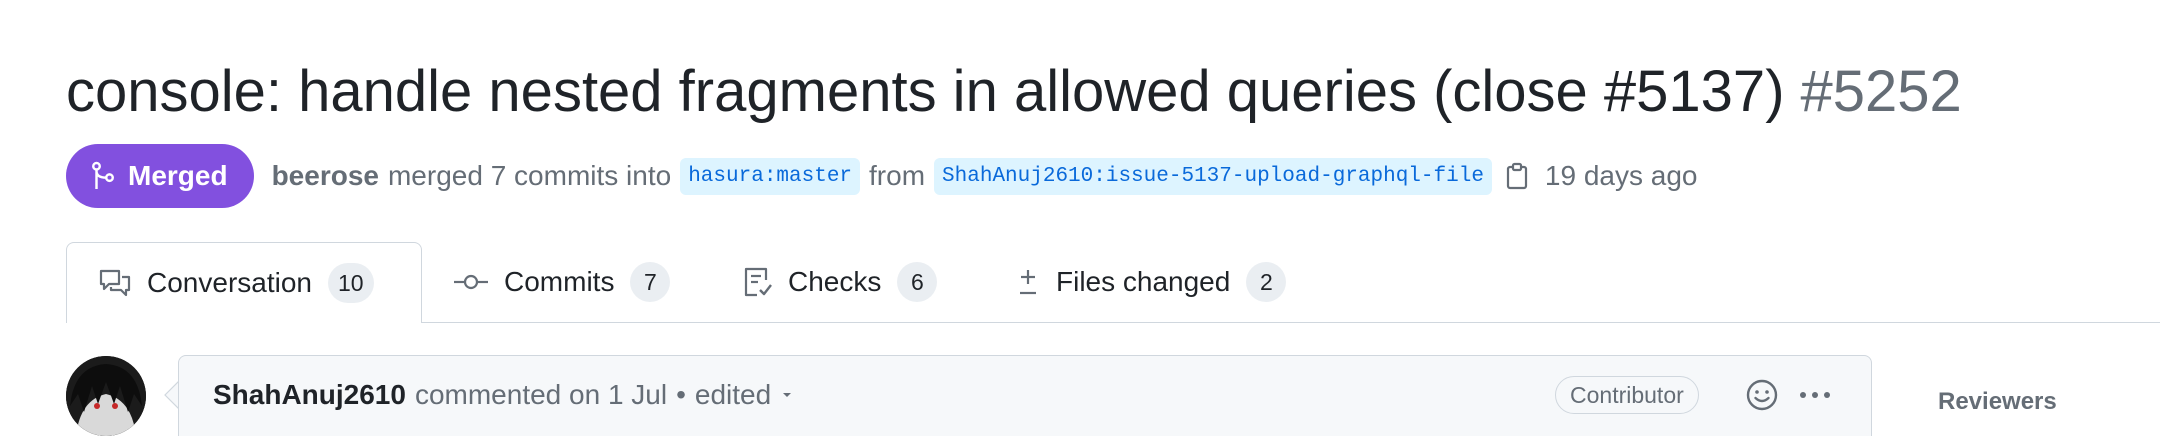 This screenshot has width=2160, height=436. I want to click on git-merge-icon, so click(103, 175).